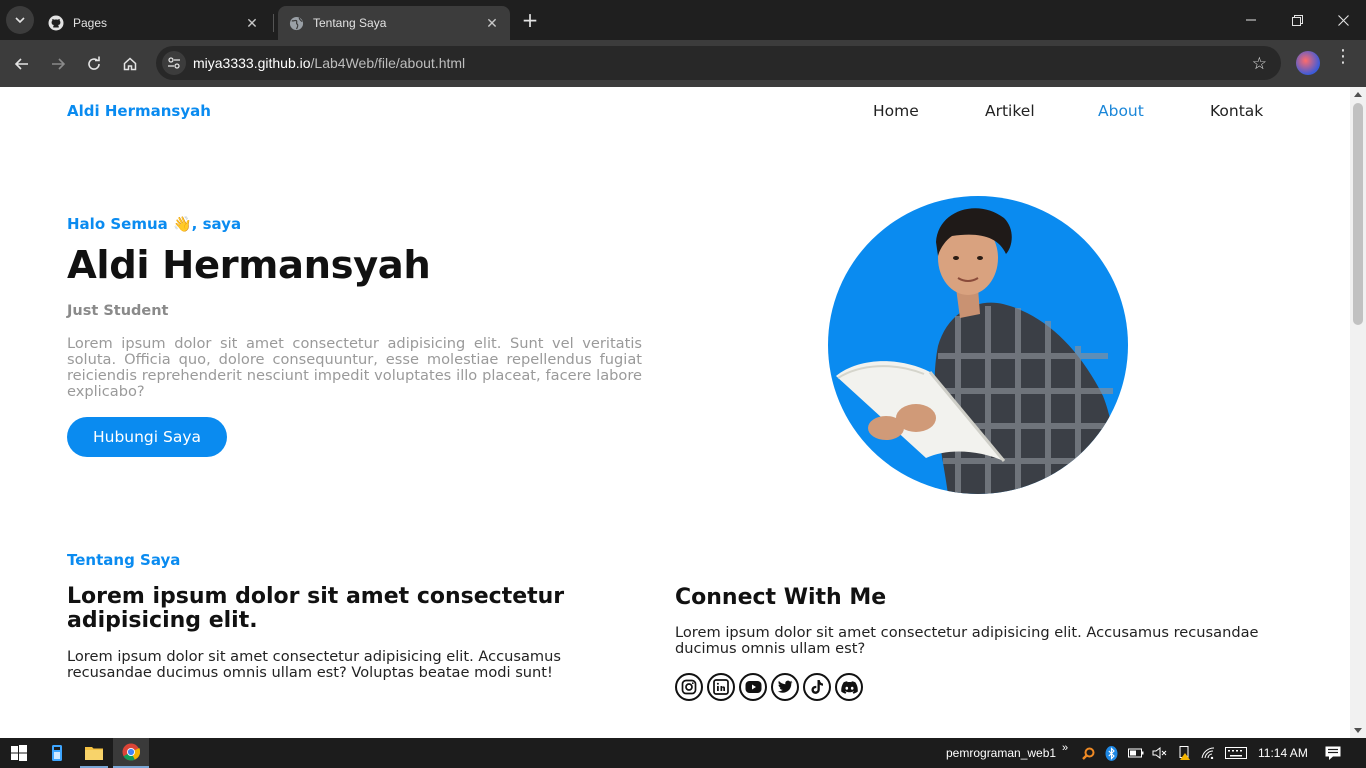  I want to click on chevron-down-icon, so click(20, 20).